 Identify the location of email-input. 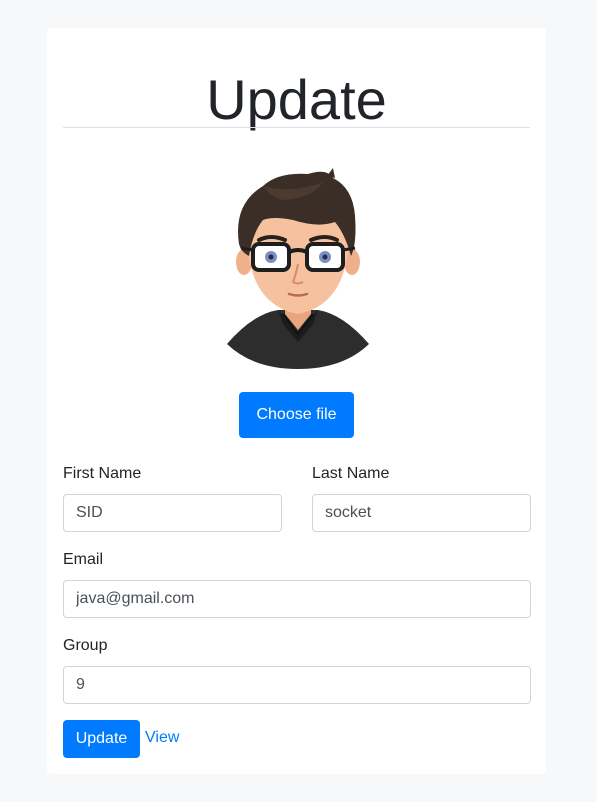
(297, 599).